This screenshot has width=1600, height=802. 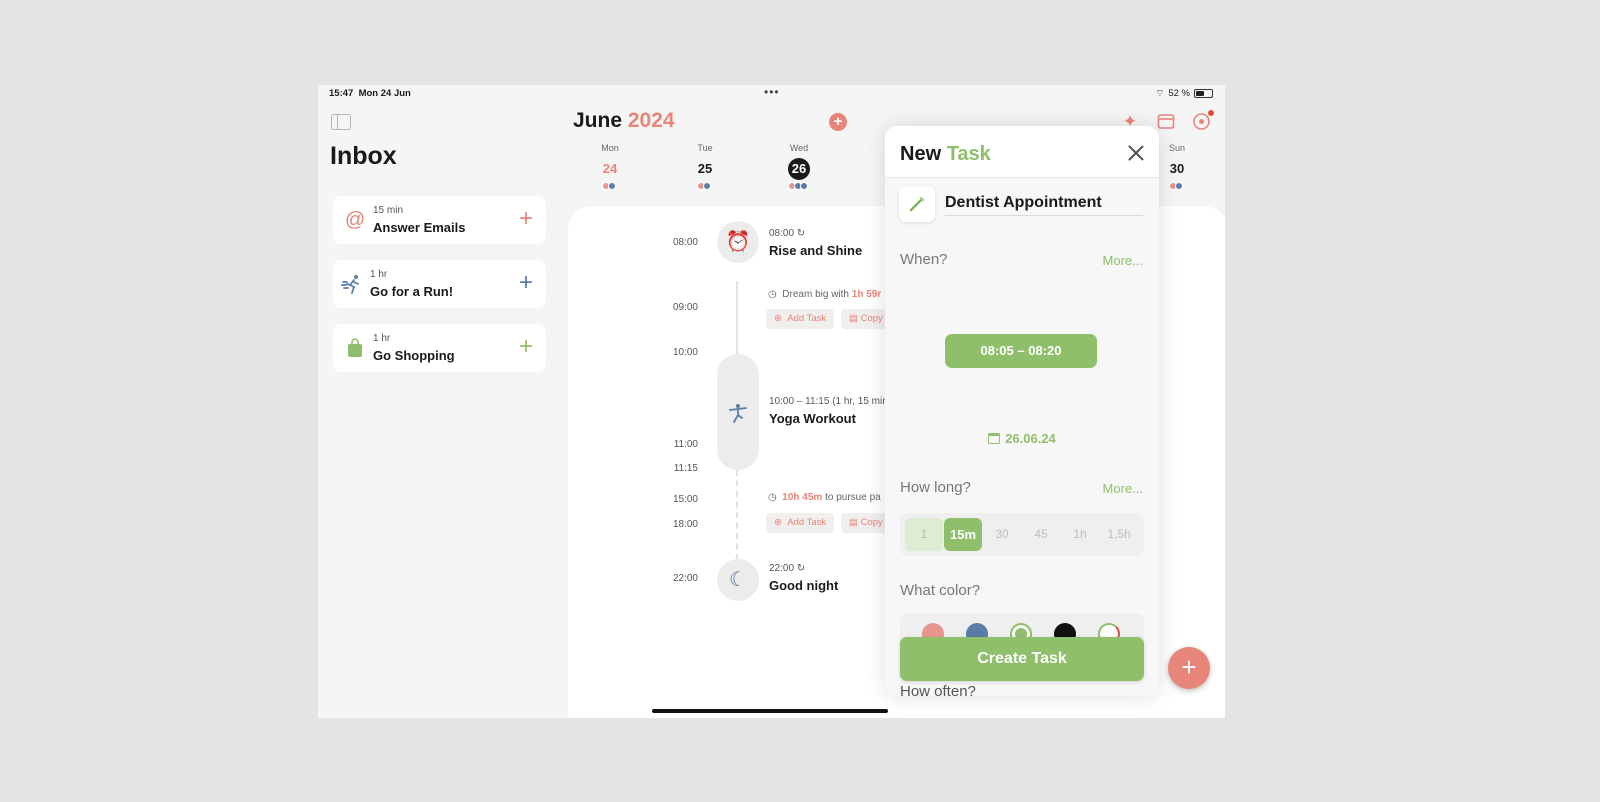 What do you see at coordinates (828, 401) in the screenshot?
I see `event-time: 10:00 – 11:15 (1 hr, 15 min` at bounding box center [828, 401].